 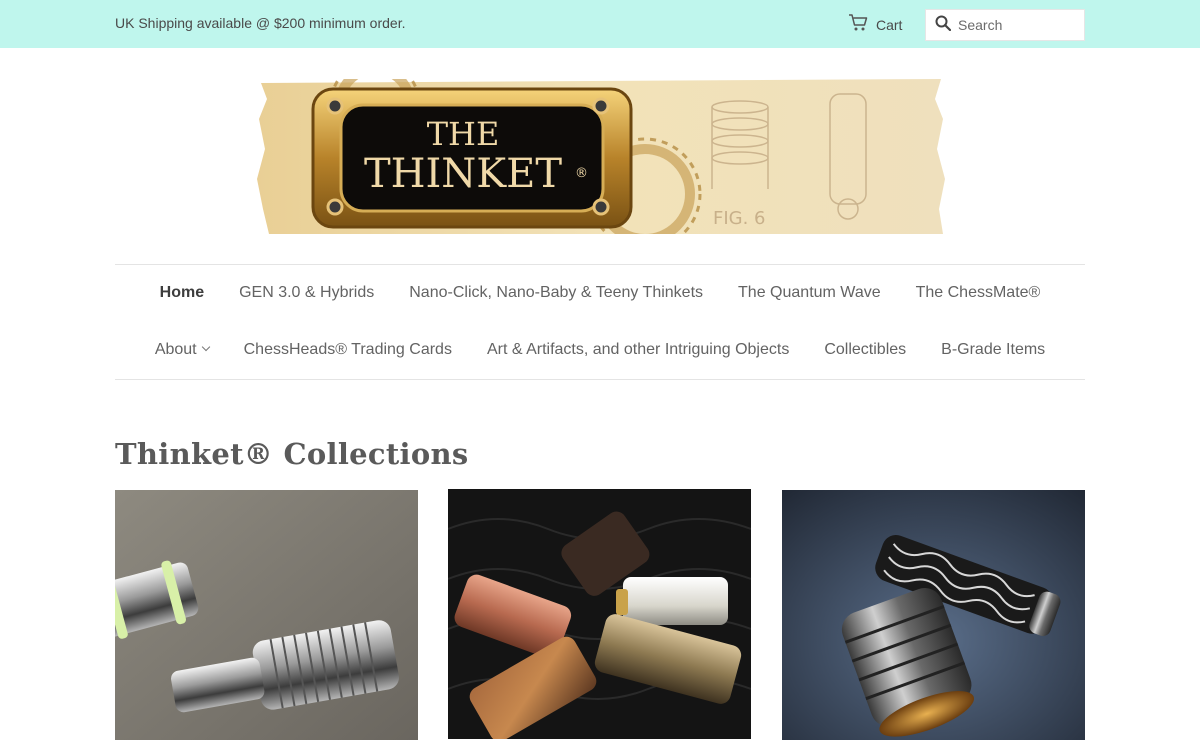 What do you see at coordinates (875, 24) in the screenshot?
I see `cart-link: Cart` at bounding box center [875, 24].